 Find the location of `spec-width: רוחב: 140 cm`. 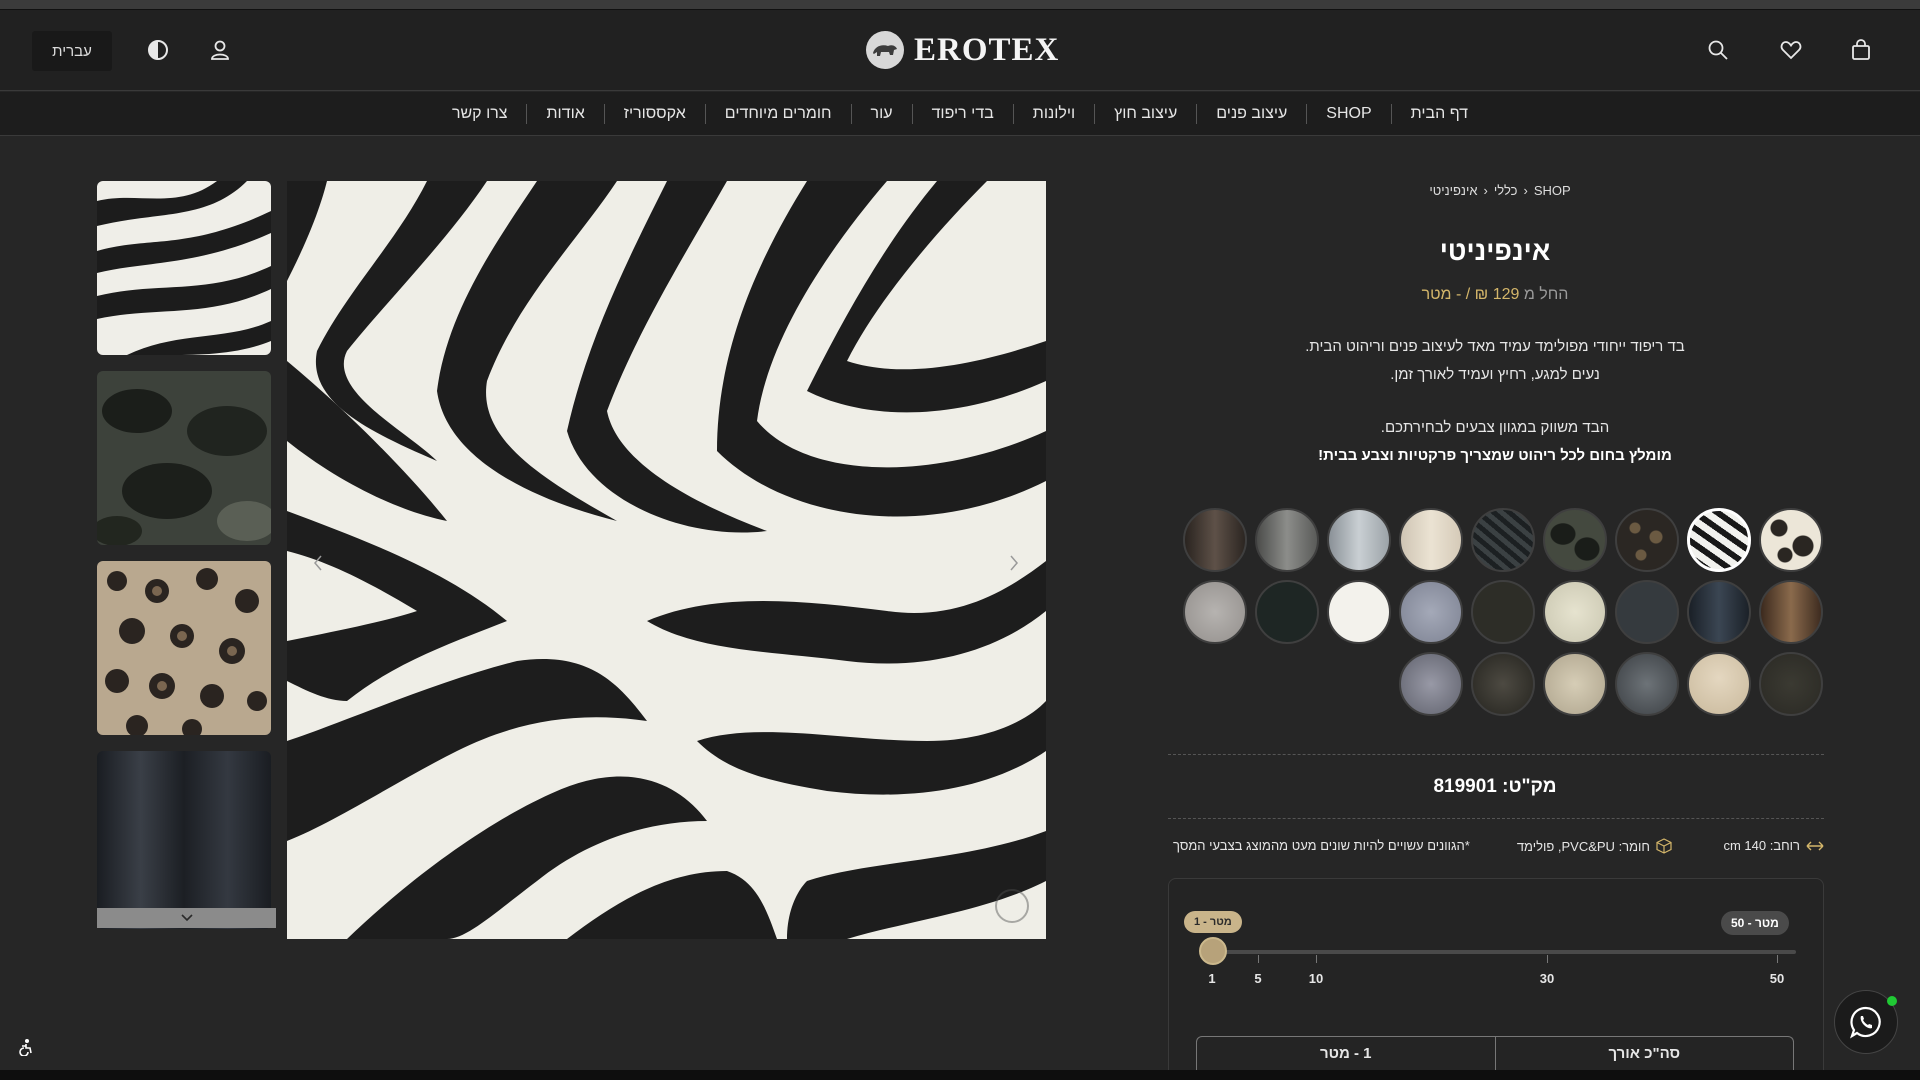

spec-width: רוחב: 140 cm is located at coordinates (1773, 845).